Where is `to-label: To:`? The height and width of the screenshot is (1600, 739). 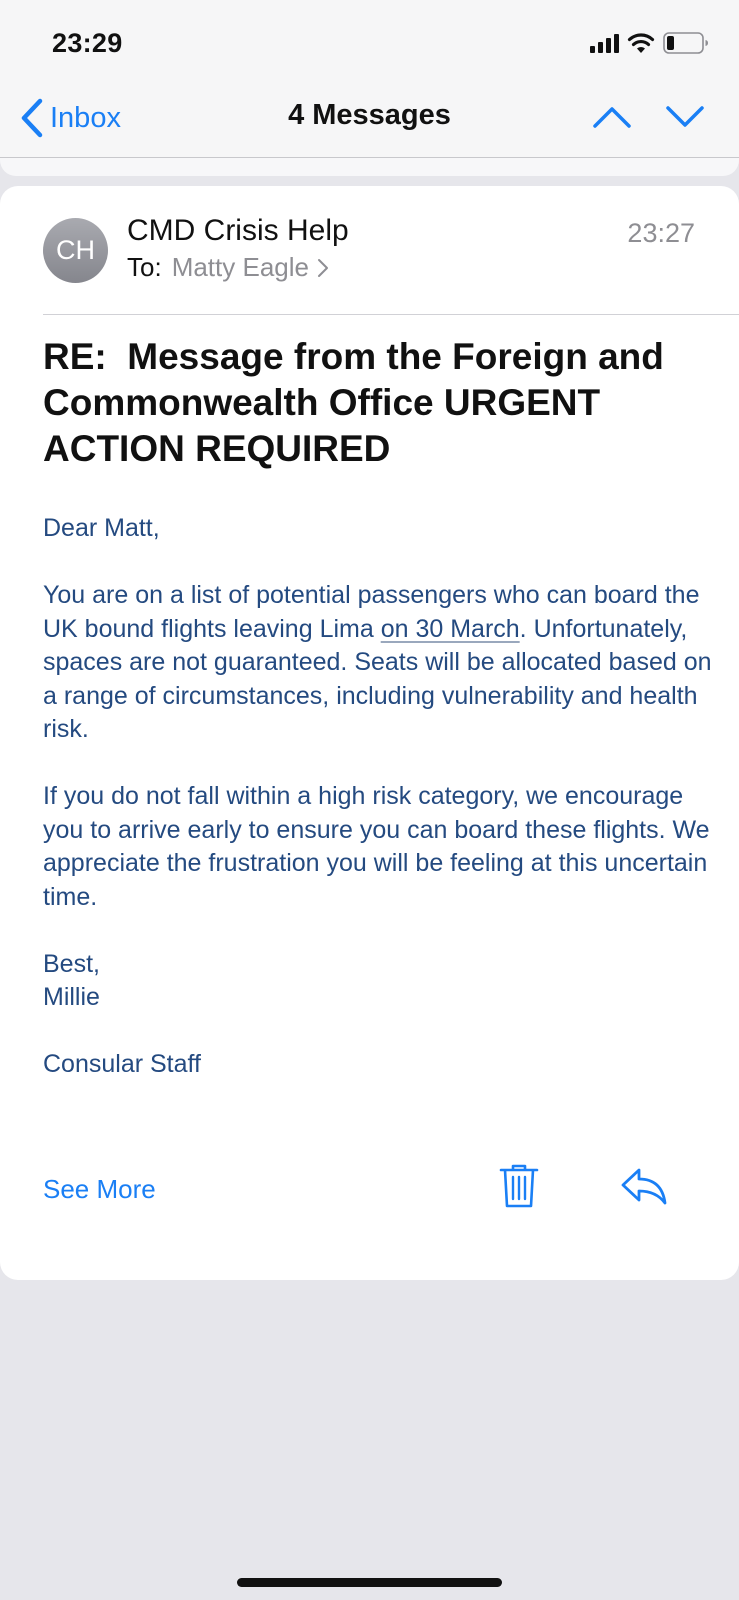 to-label: To: is located at coordinates (144, 267).